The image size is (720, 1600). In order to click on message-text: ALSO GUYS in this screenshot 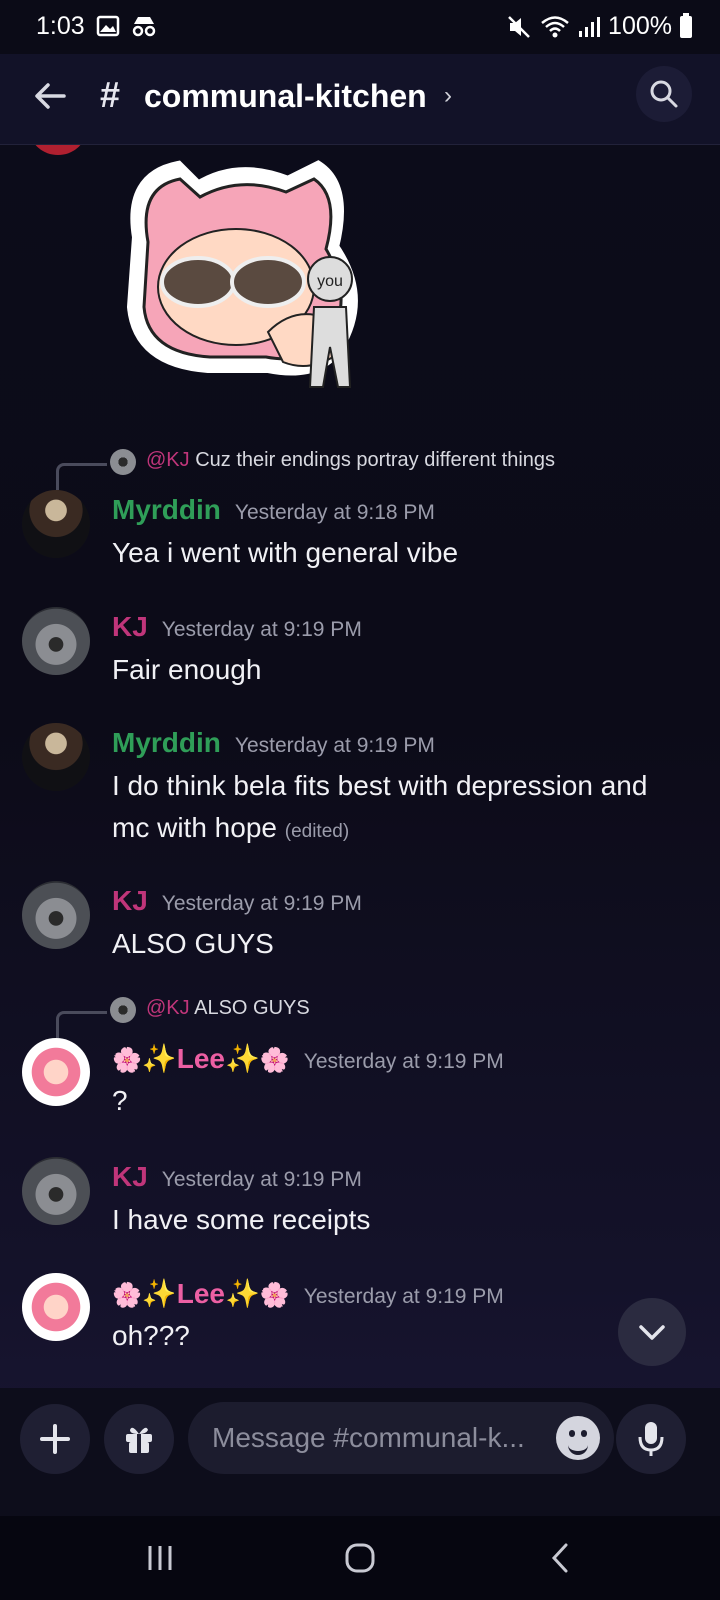, I will do `click(193, 943)`.